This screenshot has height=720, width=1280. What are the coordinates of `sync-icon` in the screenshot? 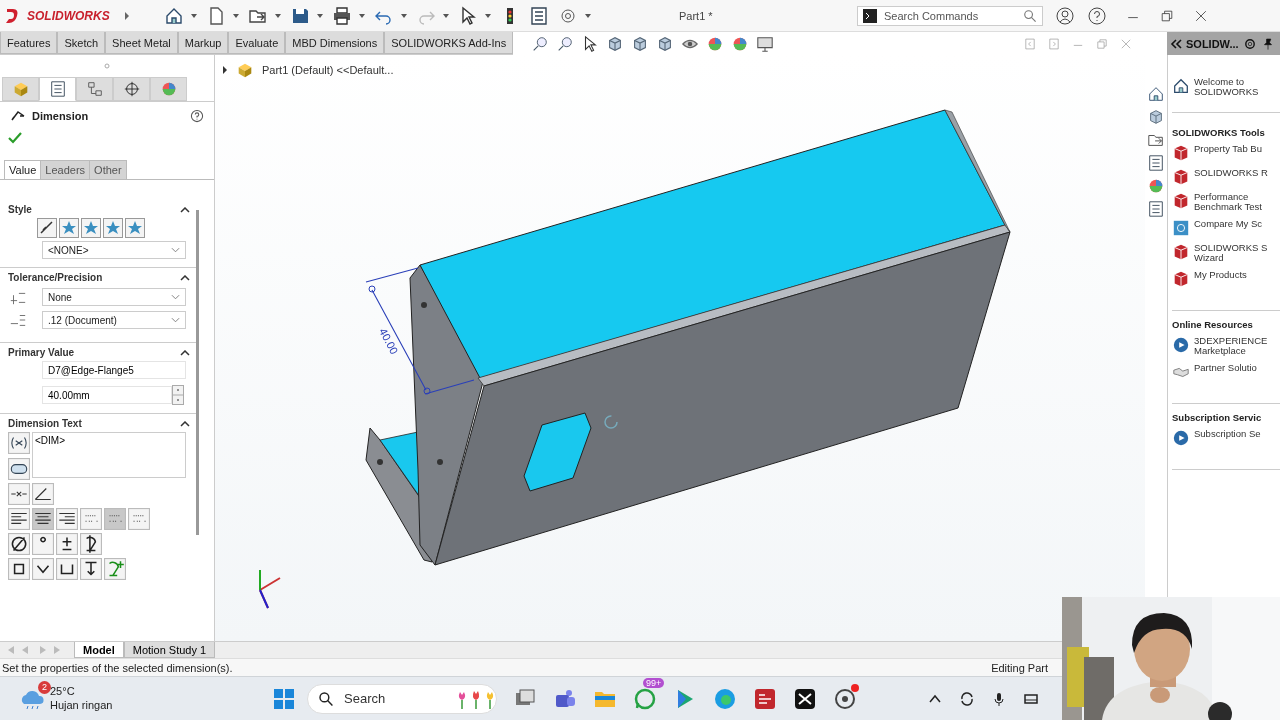 It's located at (967, 698).